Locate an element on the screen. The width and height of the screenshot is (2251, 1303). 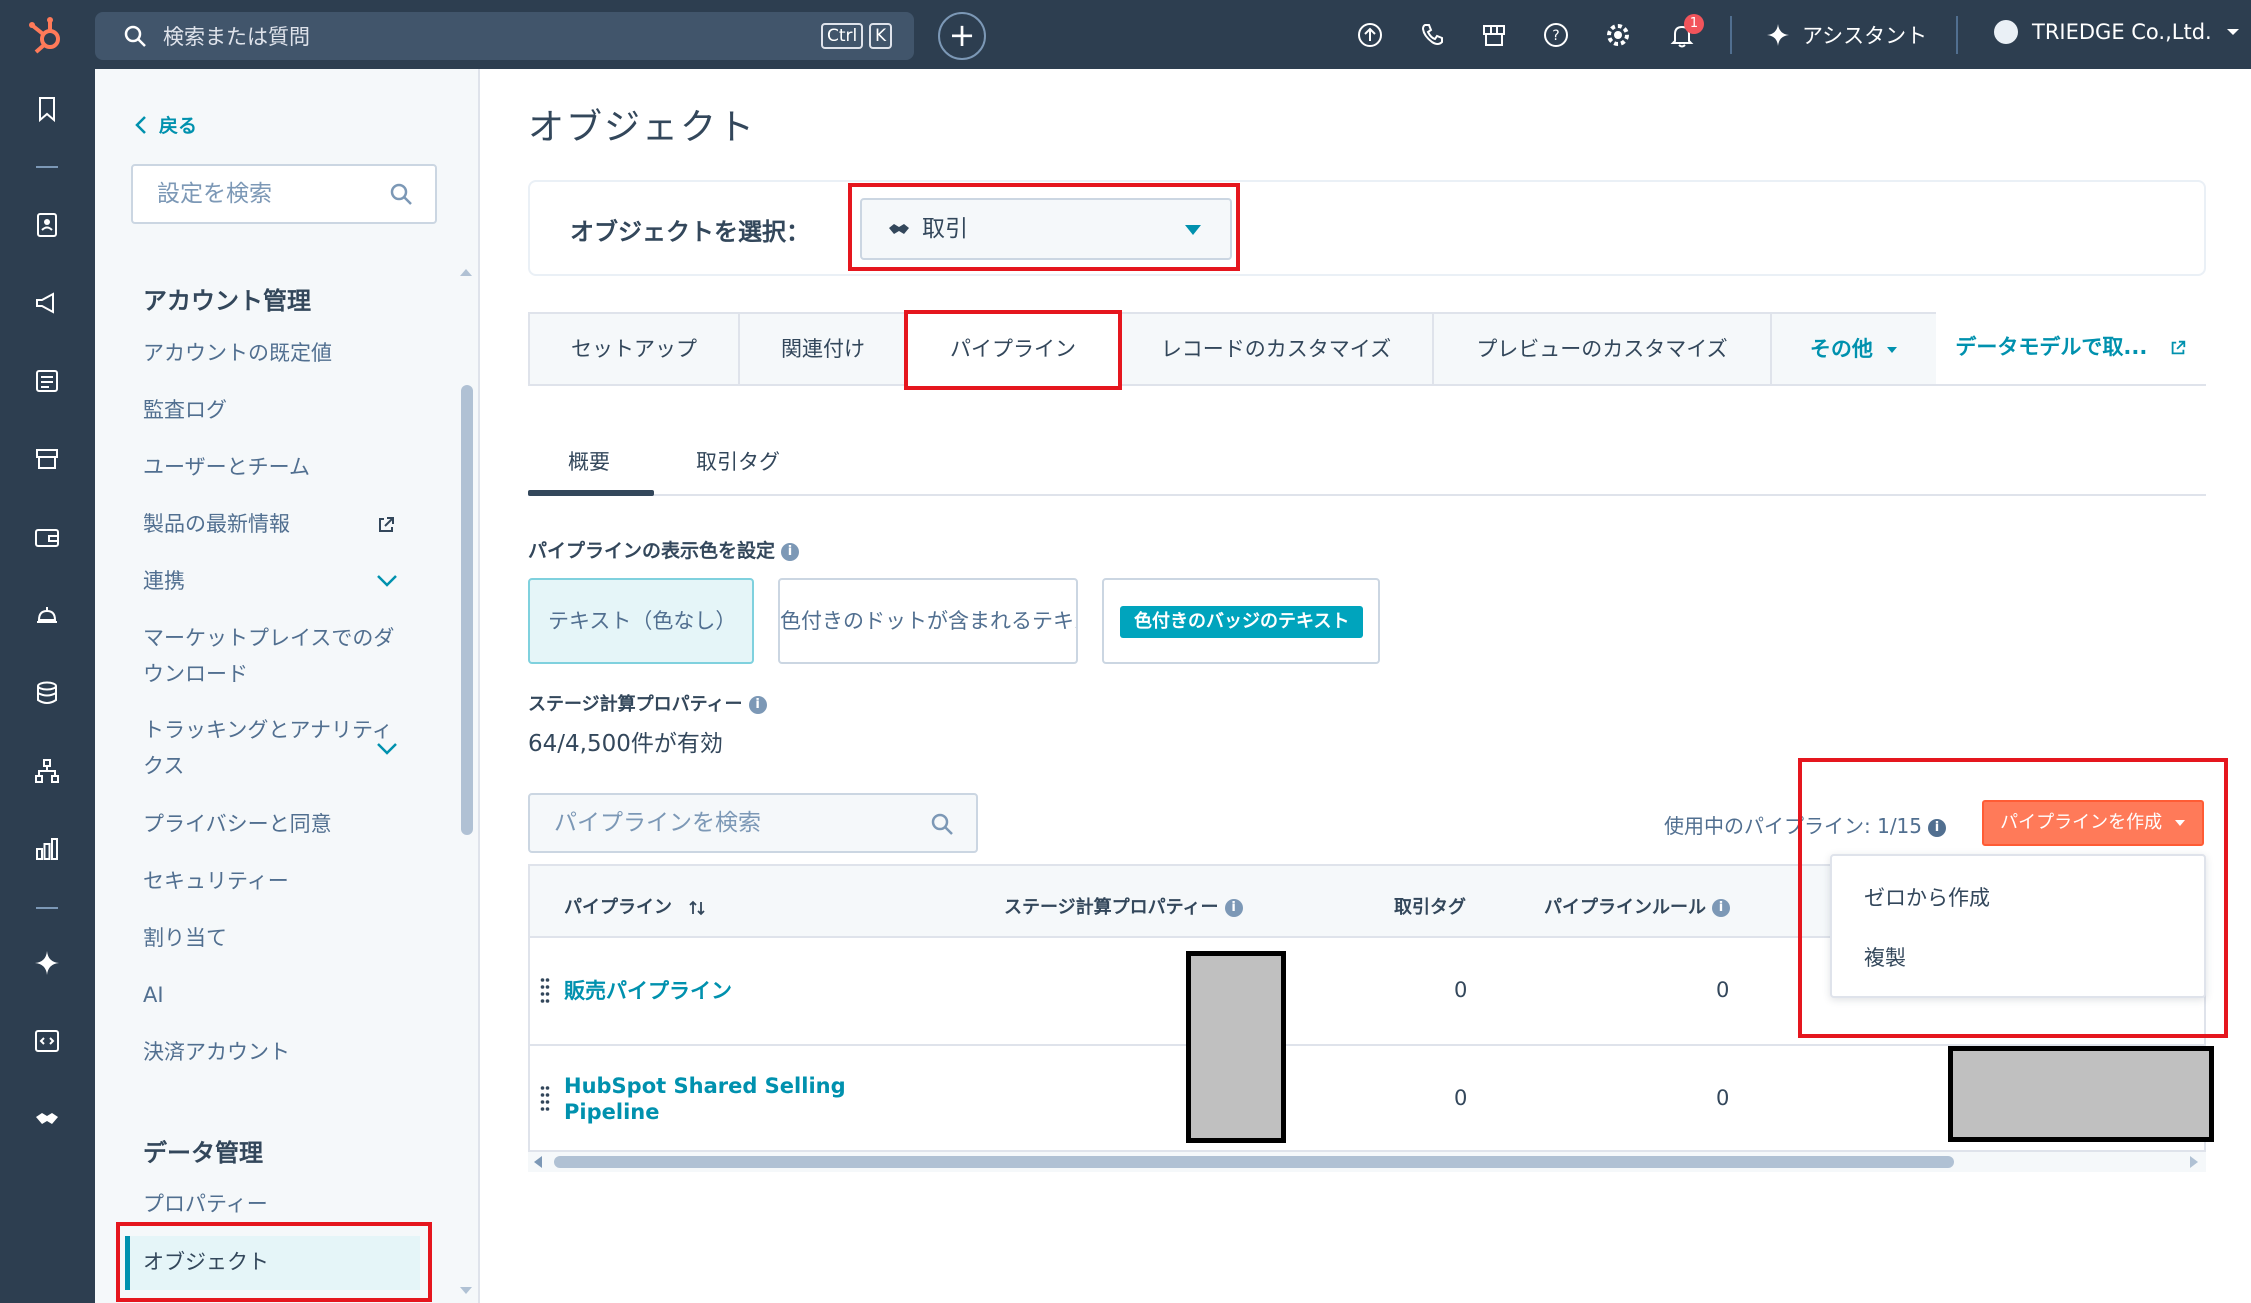
menu-item-create-from-scratch: ゼロから作成 is located at coordinates (1927, 897).